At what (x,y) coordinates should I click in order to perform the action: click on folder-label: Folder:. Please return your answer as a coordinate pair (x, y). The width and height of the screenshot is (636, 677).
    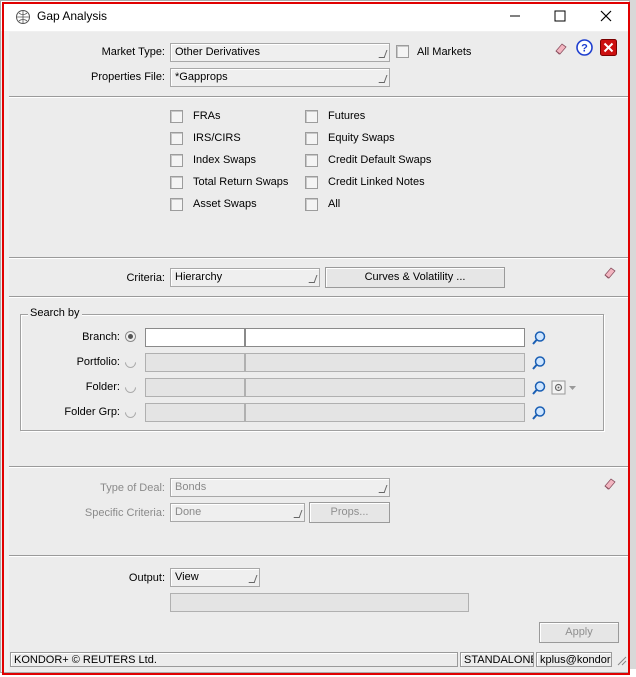
    Looking at the image, I should click on (102, 387).